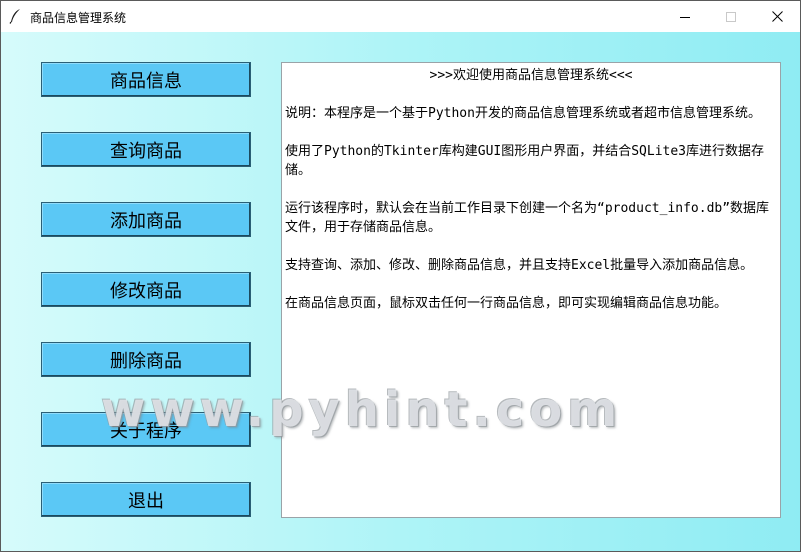 The width and height of the screenshot is (801, 552). What do you see at coordinates (523, 113) in the screenshot?
I see `description-paragraph: 说明：本程序是一个基于Python开发的商品信息管理系统或者超市信息管理系统。` at bounding box center [523, 113].